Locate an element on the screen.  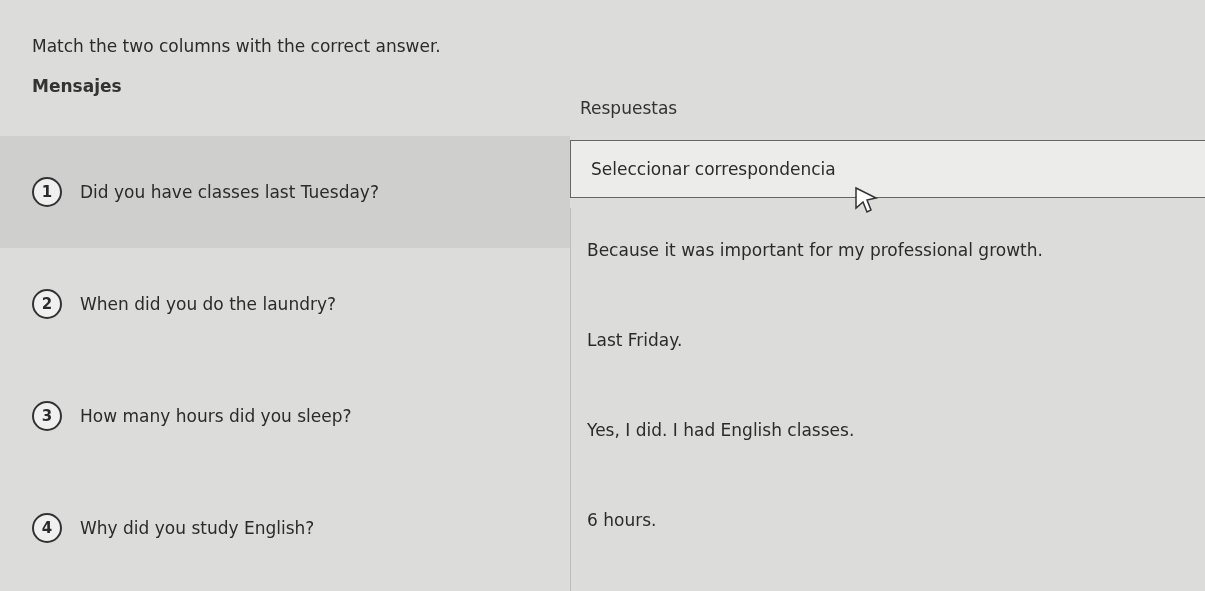
message-text: How many hours did you sleep? is located at coordinates (216, 416).